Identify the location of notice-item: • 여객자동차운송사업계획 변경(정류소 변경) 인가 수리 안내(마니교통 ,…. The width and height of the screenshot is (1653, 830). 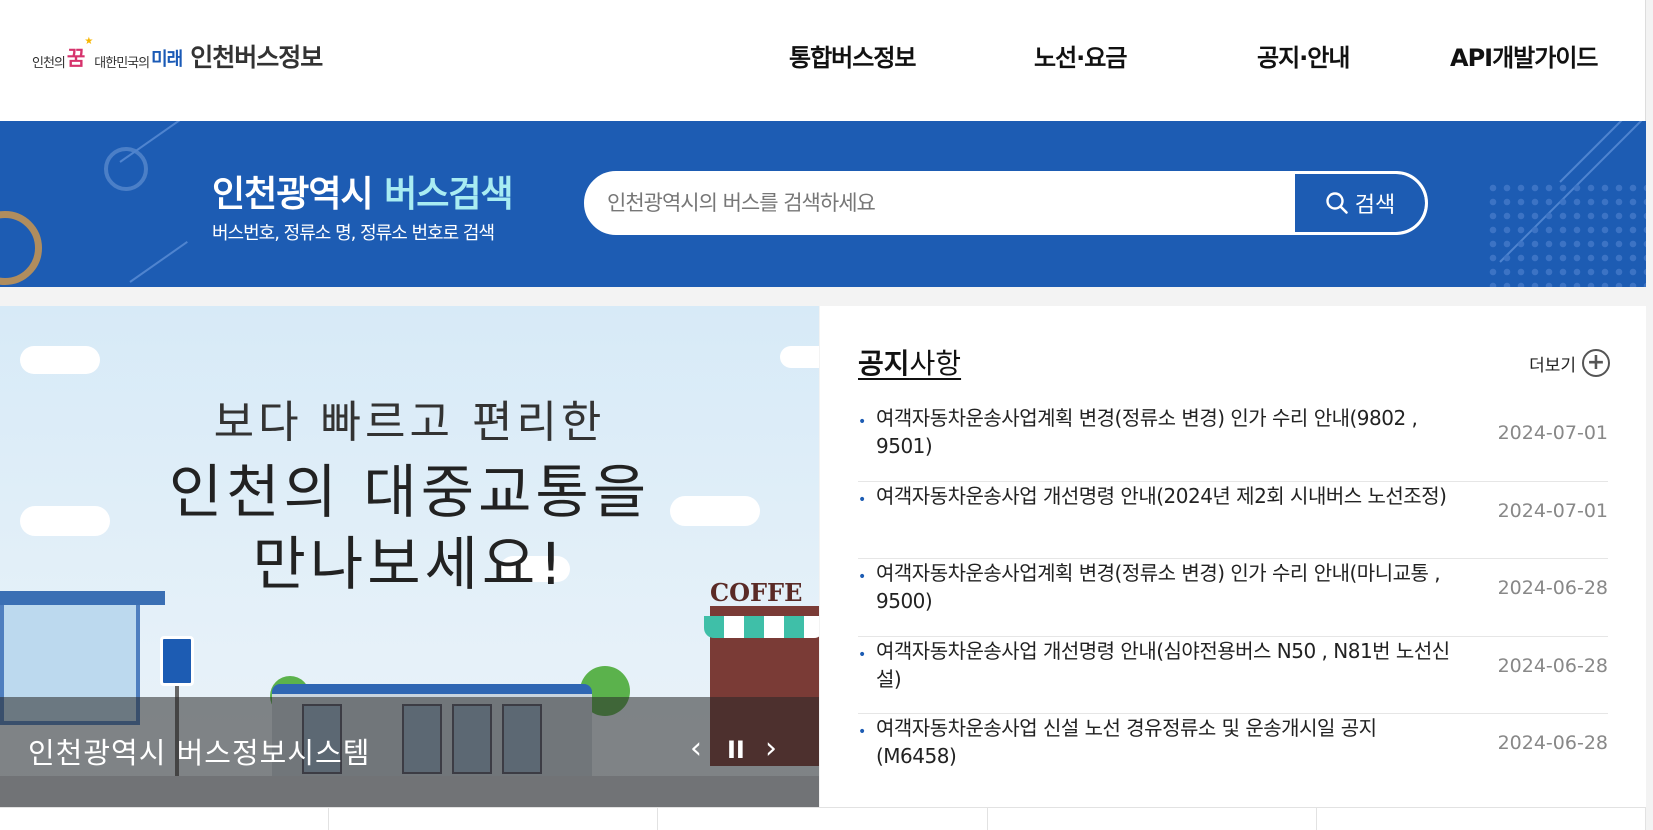
(1233, 598).